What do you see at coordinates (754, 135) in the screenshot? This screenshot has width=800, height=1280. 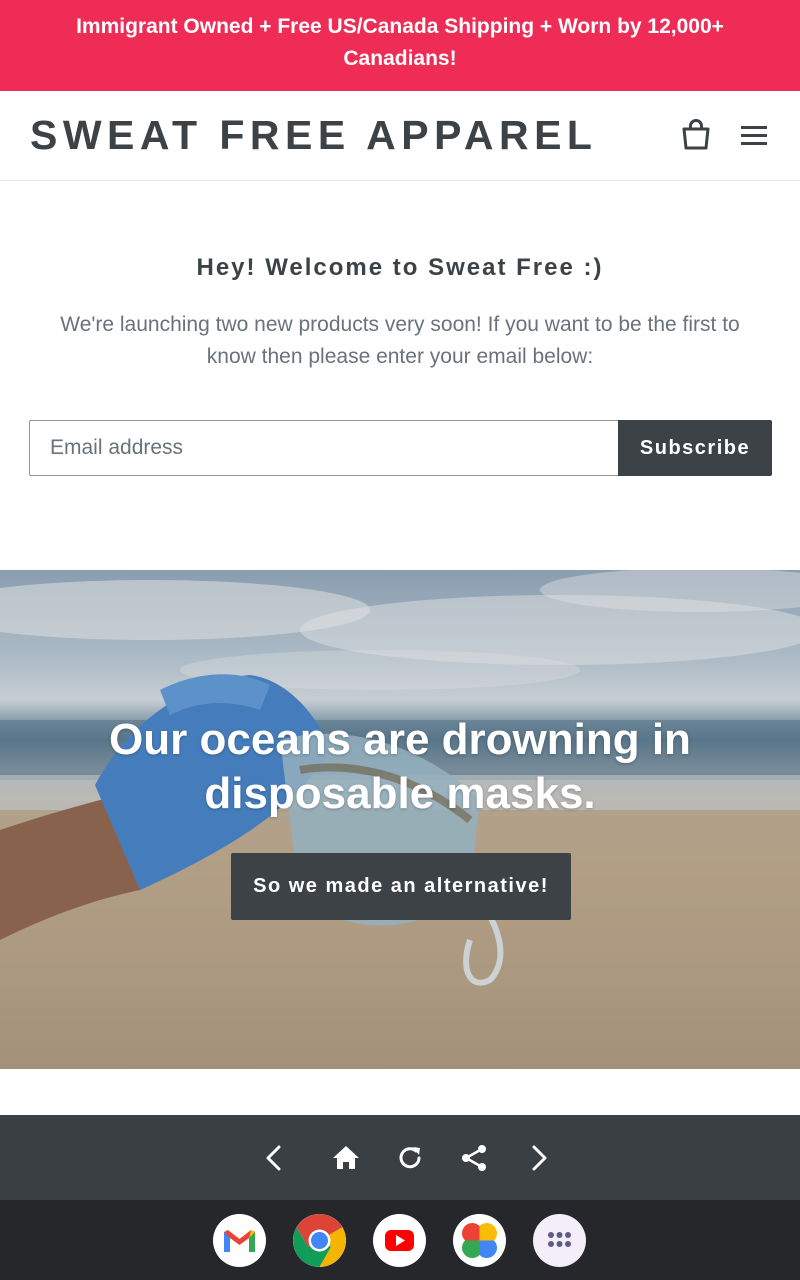 I see `hamburger-menu-icon` at bounding box center [754, 135].